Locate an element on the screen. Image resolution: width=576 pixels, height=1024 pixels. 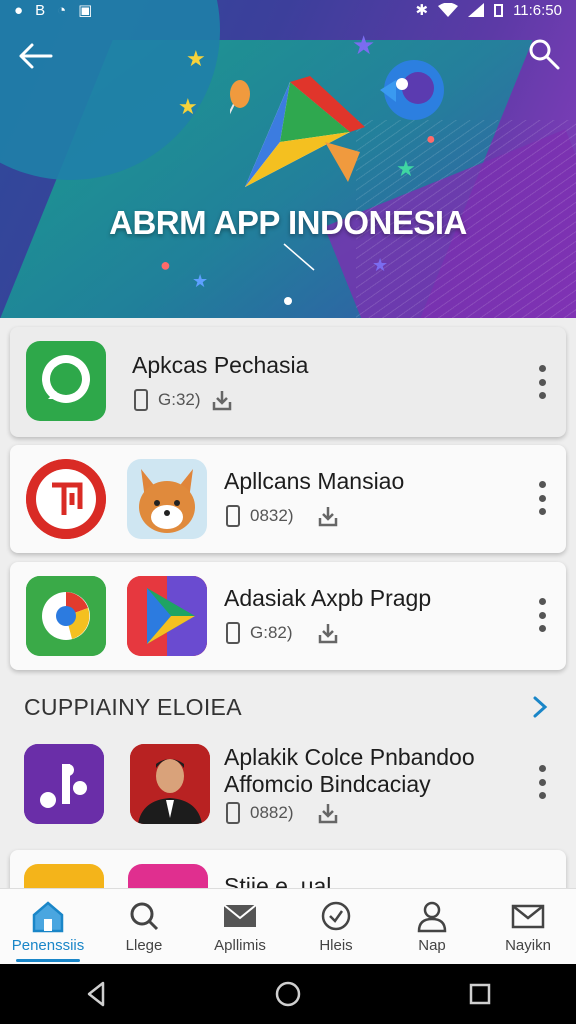
person-icon is located at coordinates (432, 917).